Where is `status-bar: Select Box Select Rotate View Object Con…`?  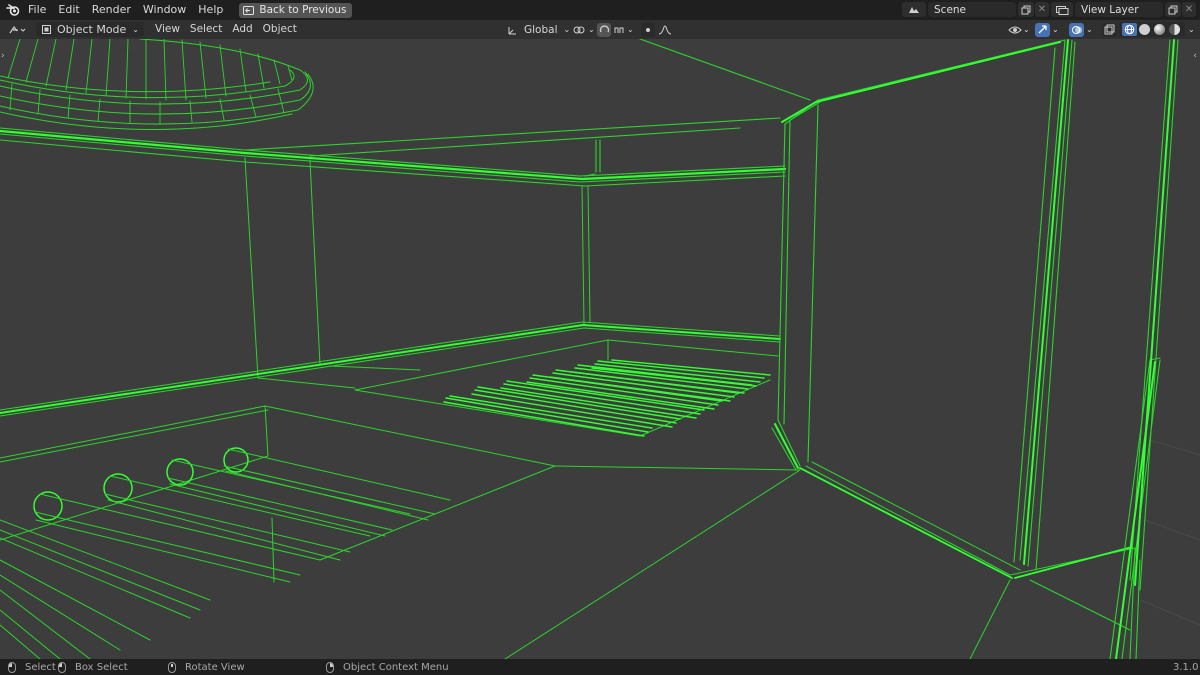
status-bar: Select Box Select Rotate View Object Con… is located at coordinates (600, 667).